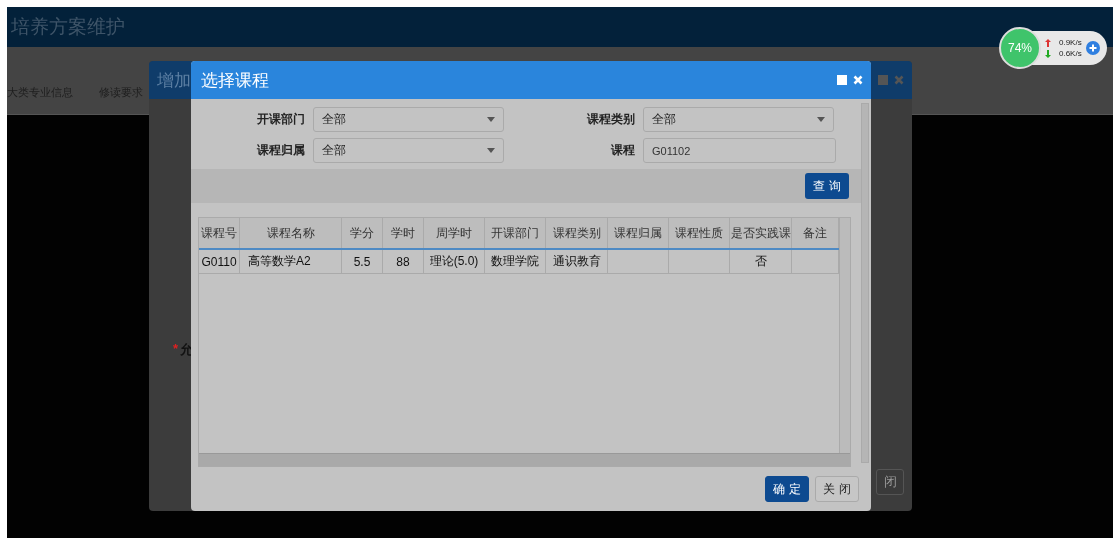  What do you see at coordinates (176, 348) in the screenshot?
I see `required-mark: *` at bounding box center [176, 348].